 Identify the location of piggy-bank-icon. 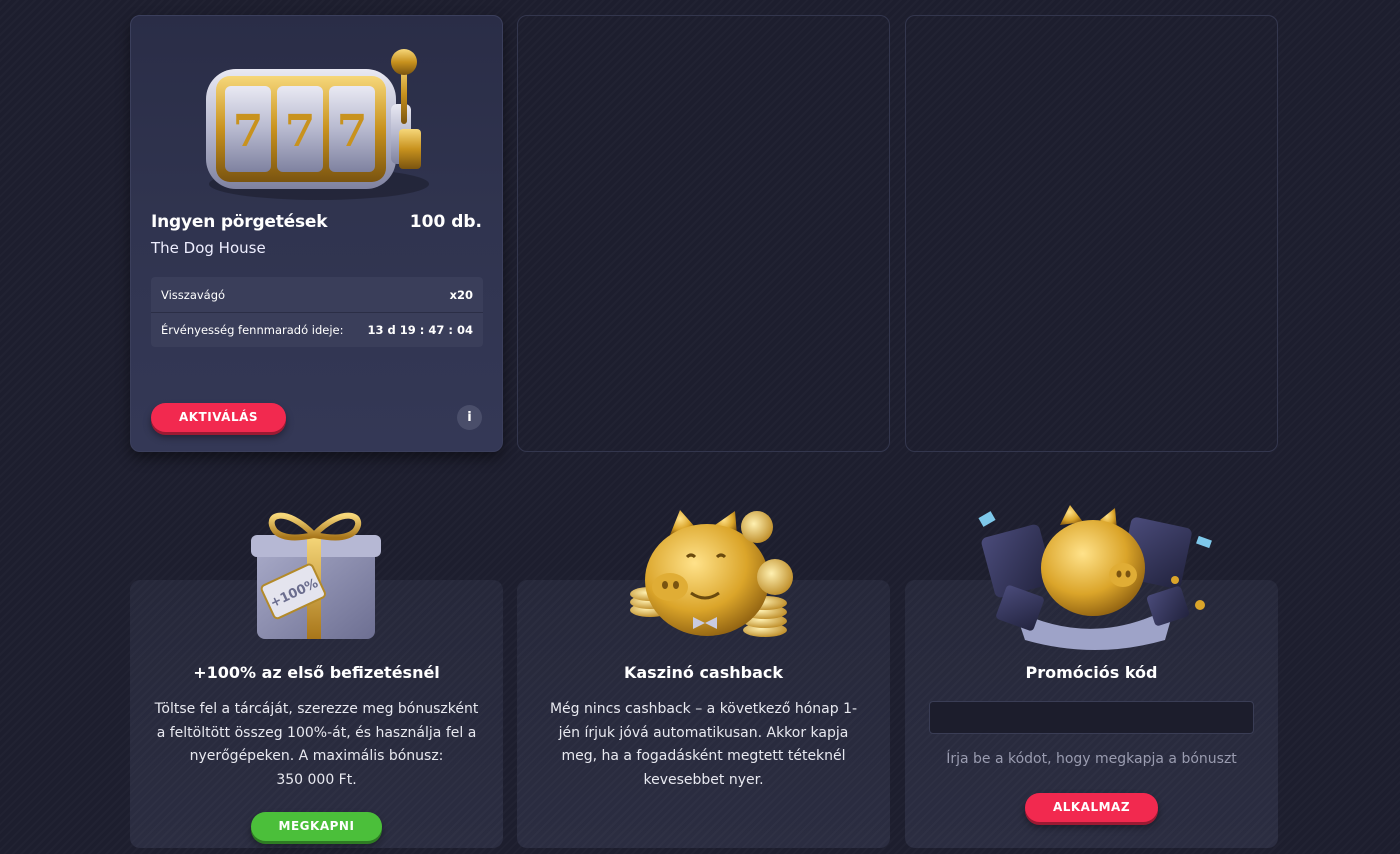
(711, 573).